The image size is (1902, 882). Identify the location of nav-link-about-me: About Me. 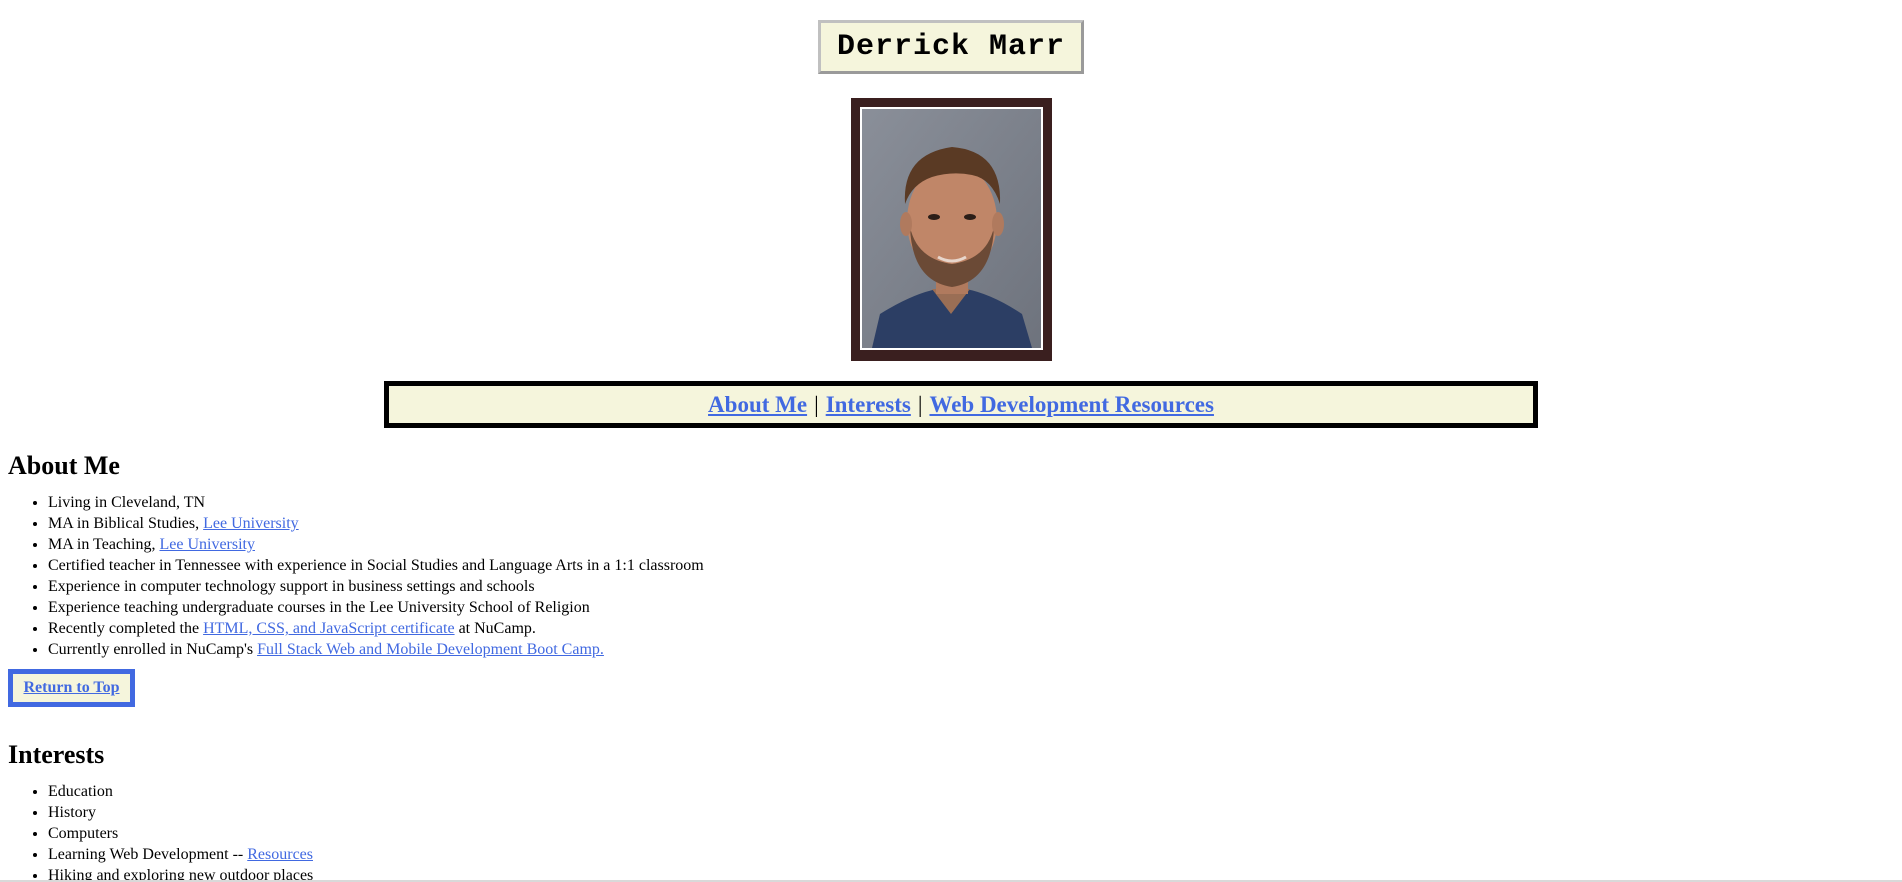
(757, 405).